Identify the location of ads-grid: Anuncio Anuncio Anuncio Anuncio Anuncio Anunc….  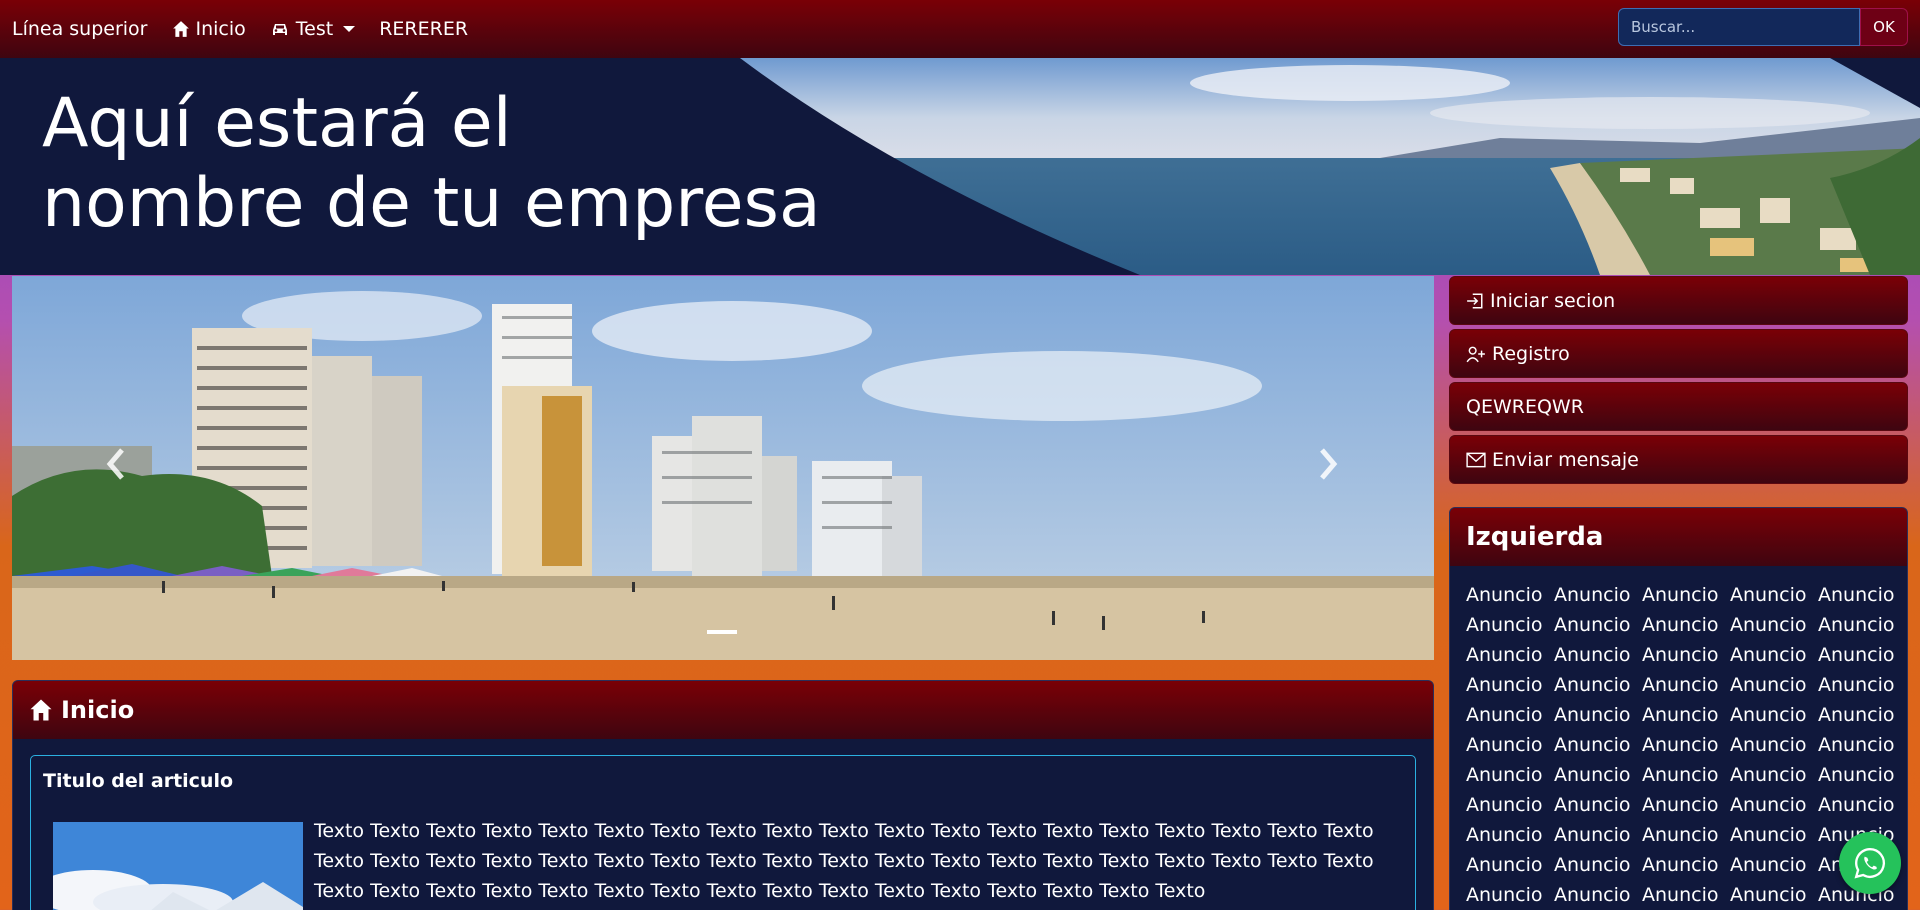
(1678, 736).